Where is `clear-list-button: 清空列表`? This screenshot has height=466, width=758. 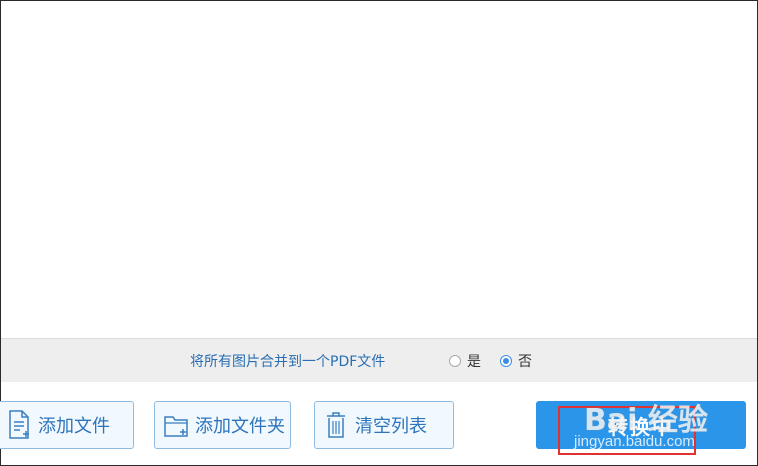 clear-list-button: 清空列表 is located at coordinates (384, 425).